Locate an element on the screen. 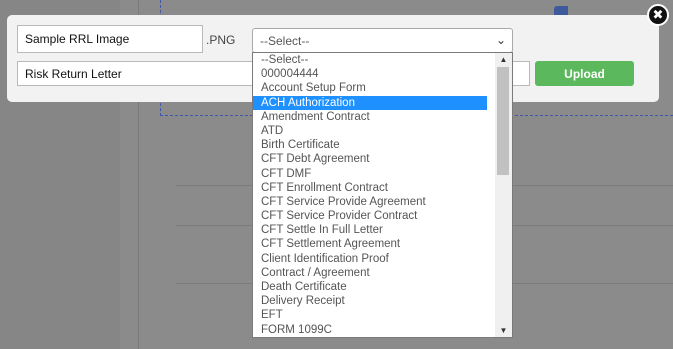 This screenshot has height=349, width=673. dropdown-option: CFT Enrollment Contract is located at coordinates (370, 188).